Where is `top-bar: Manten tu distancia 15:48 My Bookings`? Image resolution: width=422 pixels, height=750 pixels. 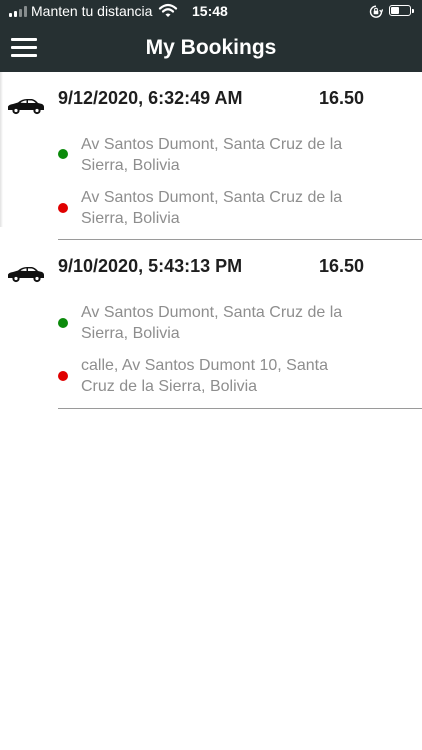 top-bar: Manten tu distancia 15:48 My Bookings is located at coordinates (211, 36).